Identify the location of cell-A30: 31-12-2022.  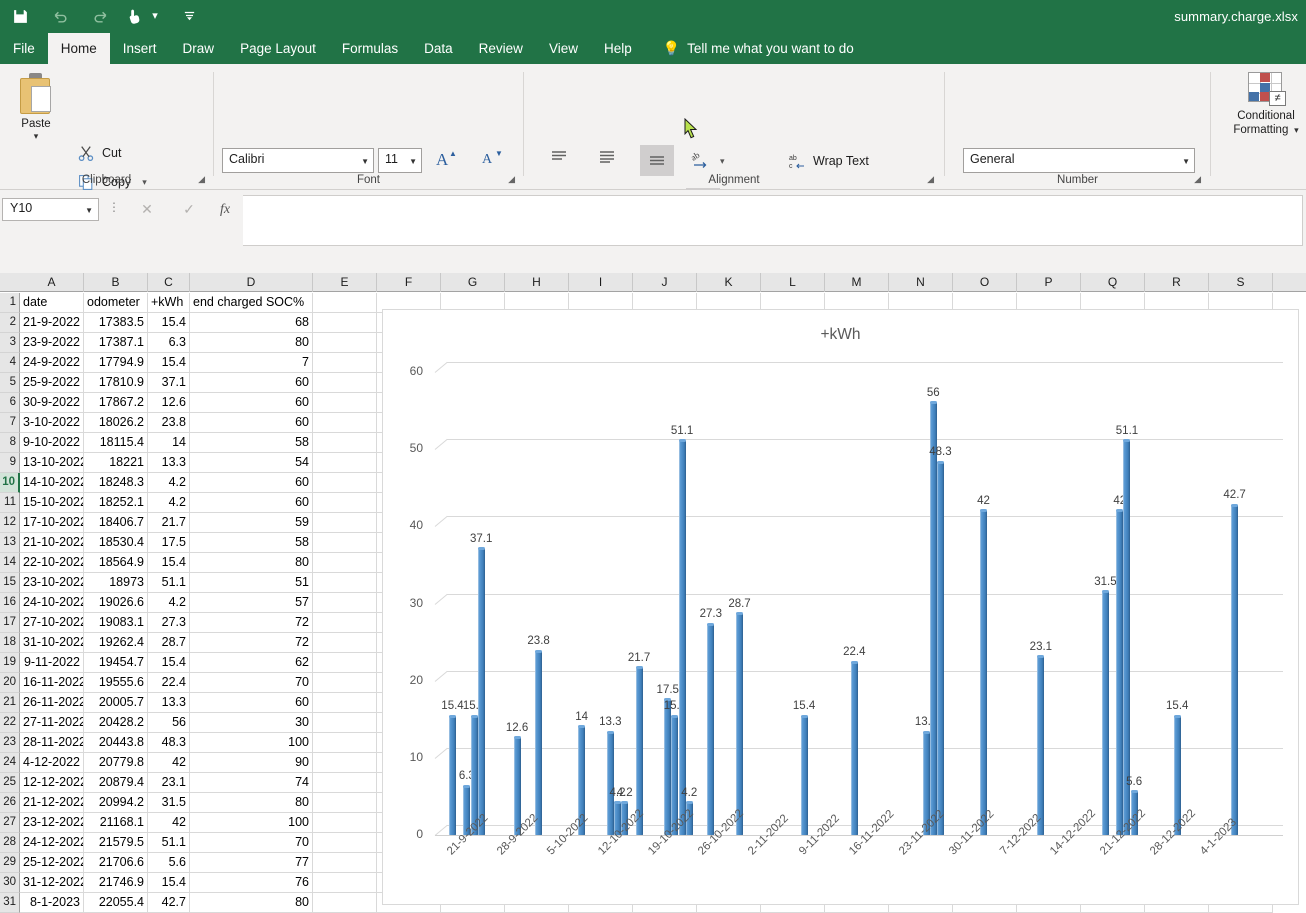
(52, 883).